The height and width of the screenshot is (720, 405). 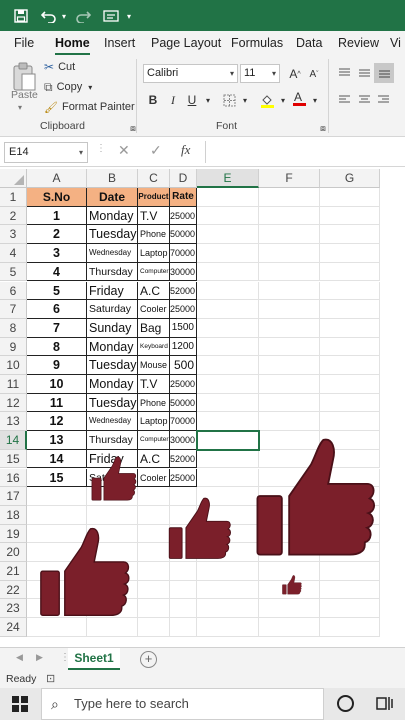 I want to click on paste-label: Paste, so click(x=24, y=95).